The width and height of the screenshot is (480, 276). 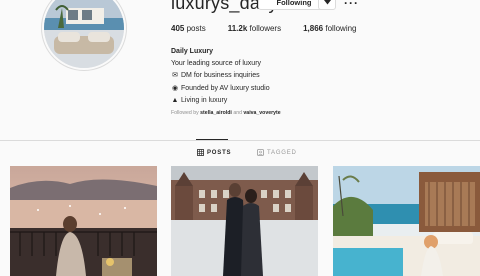 I want to click on followers-label: followers, so click(x=265, y=28).